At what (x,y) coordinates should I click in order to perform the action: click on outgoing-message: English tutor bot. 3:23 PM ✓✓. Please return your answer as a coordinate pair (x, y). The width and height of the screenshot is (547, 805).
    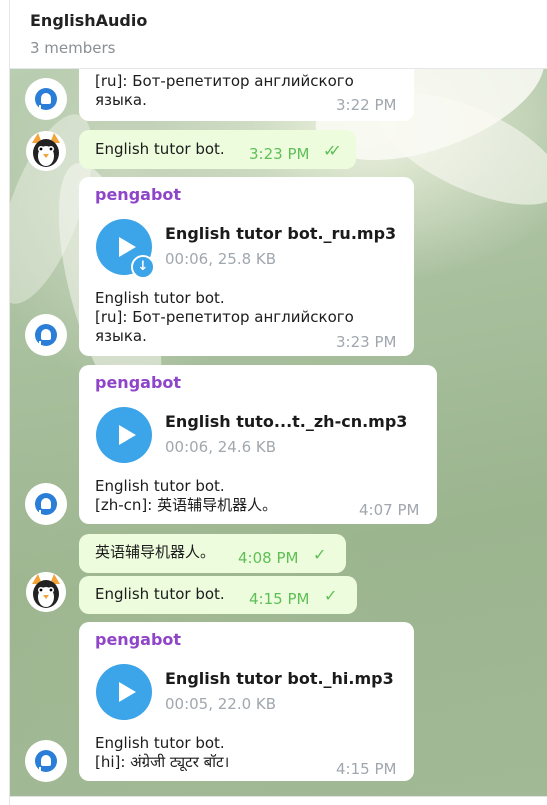
    Looking at the image, I should click on (217, 149).